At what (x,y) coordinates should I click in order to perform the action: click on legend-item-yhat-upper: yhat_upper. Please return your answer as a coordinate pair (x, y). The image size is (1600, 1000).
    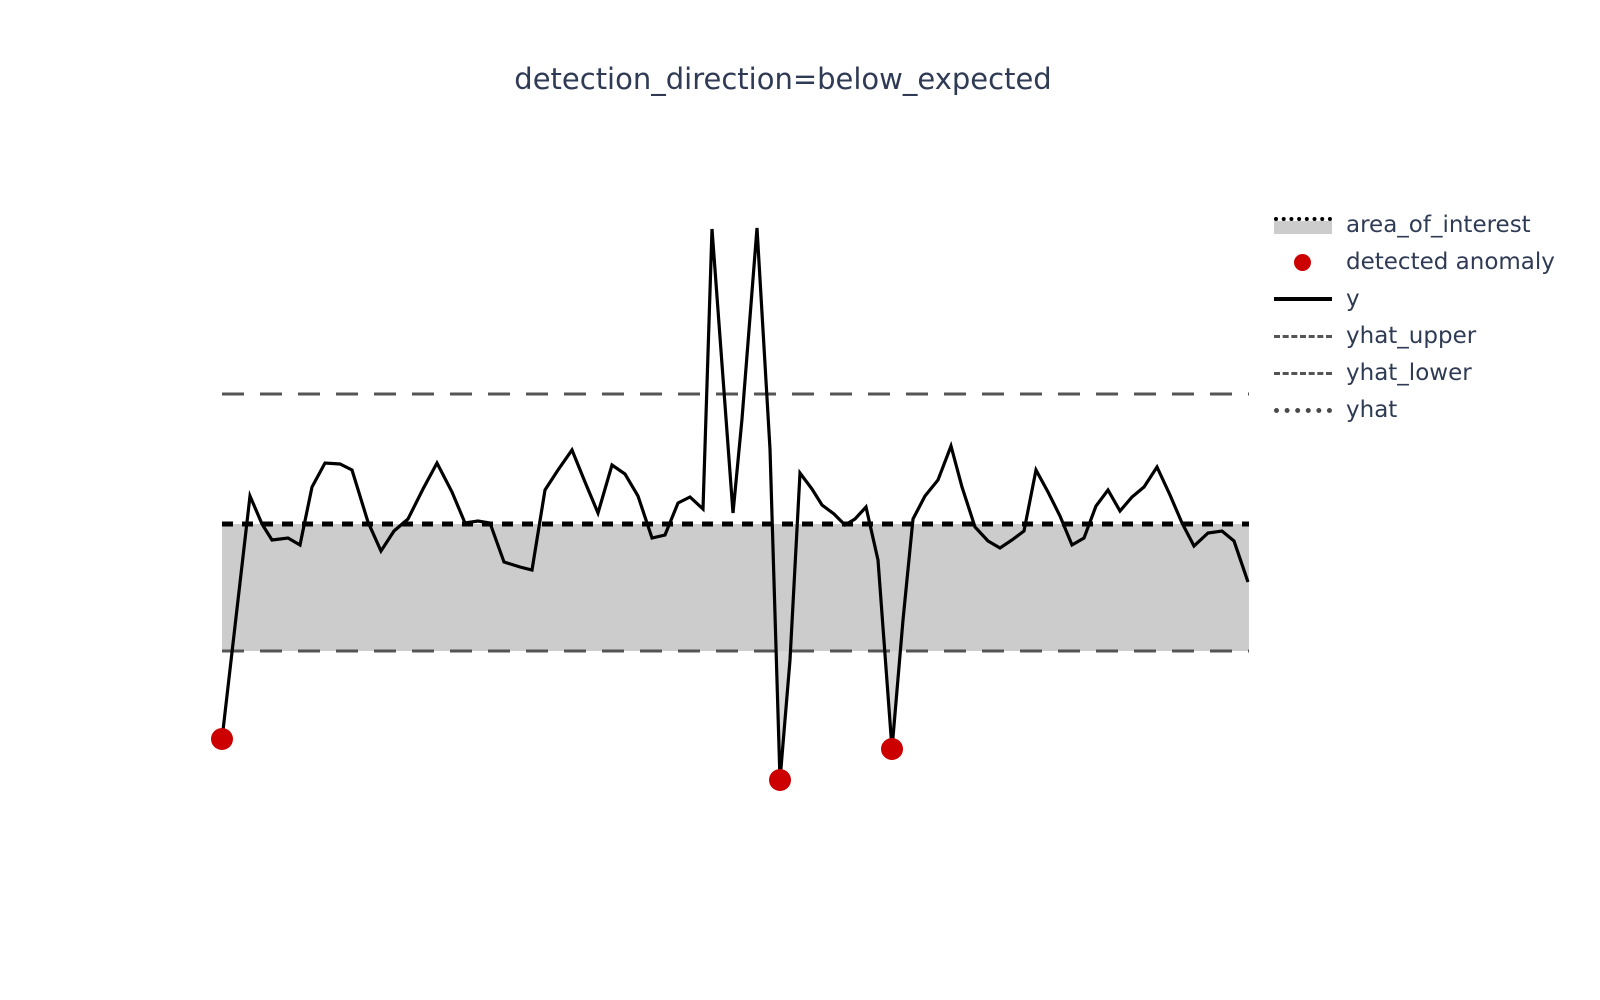
    Looking at the image, I should click on (1432, 335).